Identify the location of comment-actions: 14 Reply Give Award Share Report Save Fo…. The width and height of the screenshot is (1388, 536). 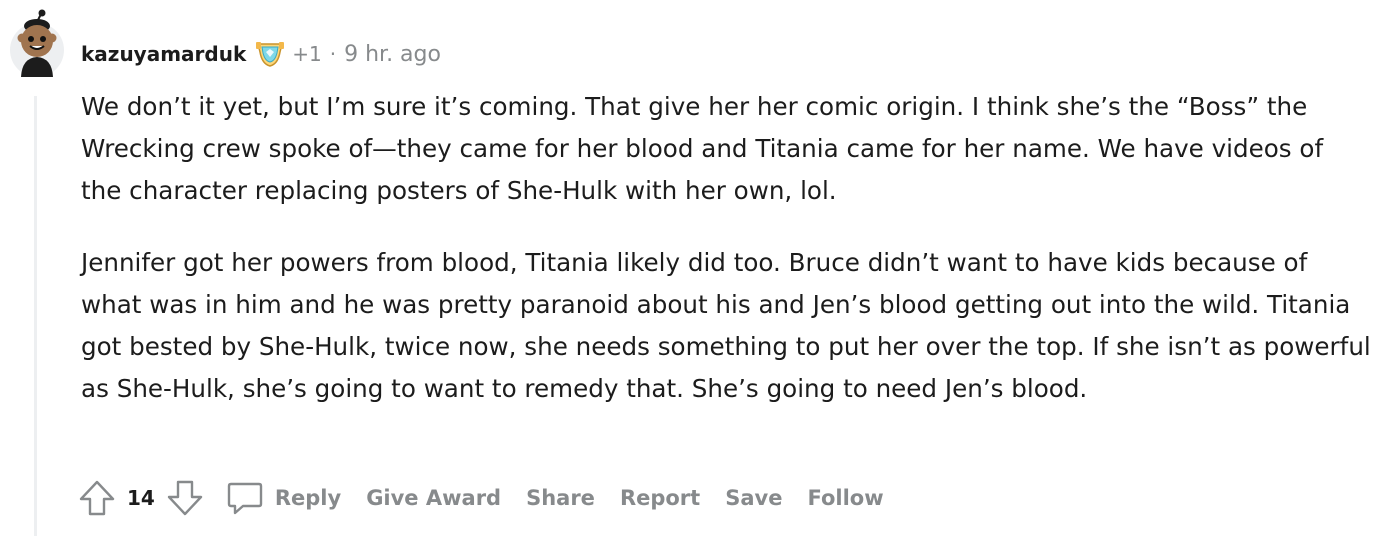
(493, 498).